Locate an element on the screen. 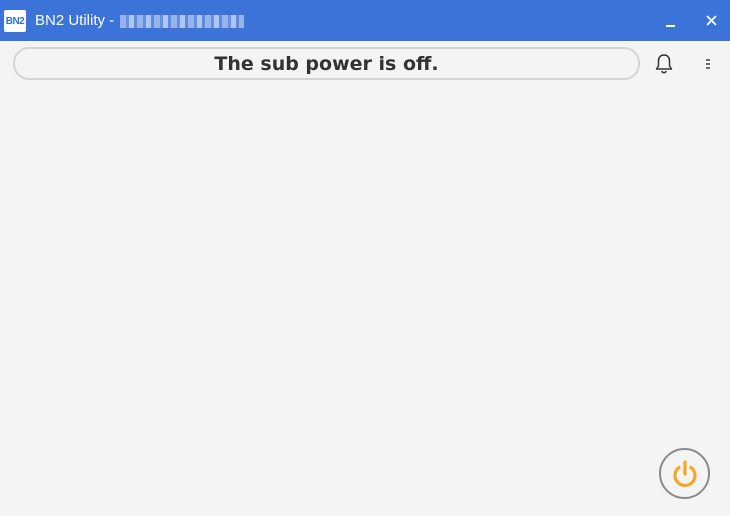  app-logo-text: BN2 is located at coordinates (15, 21).